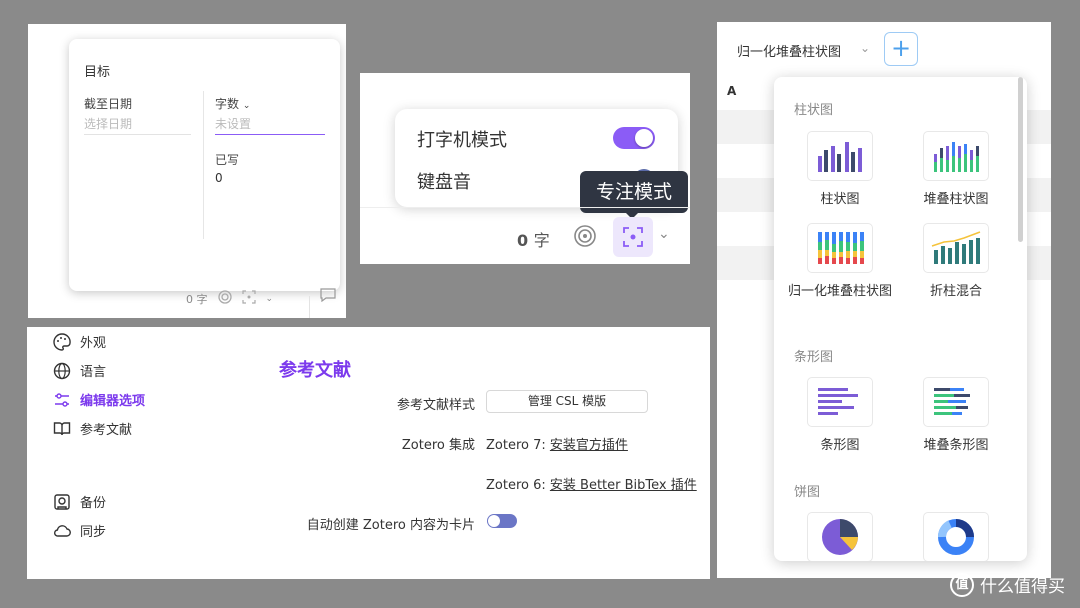 The image size is (1080, 608). I want to click on scrollbar, so click(1020, 159).